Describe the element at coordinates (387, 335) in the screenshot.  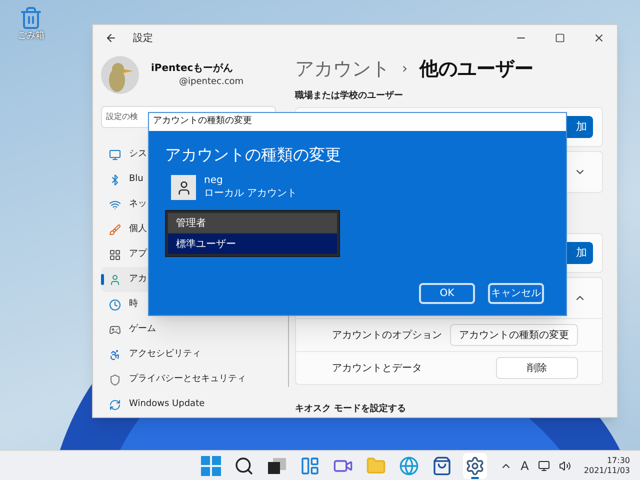
I see `option-label: アカウントのオプション` at that location.